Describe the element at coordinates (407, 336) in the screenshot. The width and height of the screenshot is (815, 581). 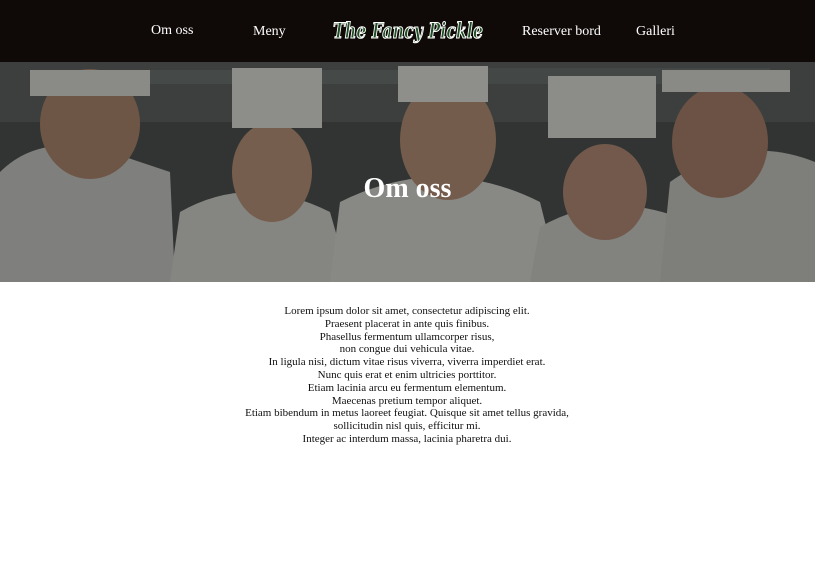
I see `about-line: Phasellus fermentum ullamcorper risus,` at that location.